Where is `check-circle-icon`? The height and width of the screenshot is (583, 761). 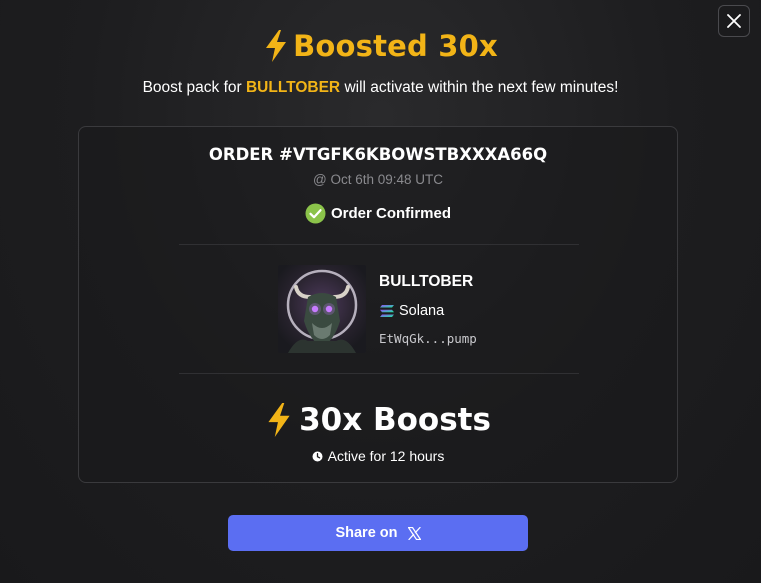
check-circle-icon is located at coordinates (315, 213).